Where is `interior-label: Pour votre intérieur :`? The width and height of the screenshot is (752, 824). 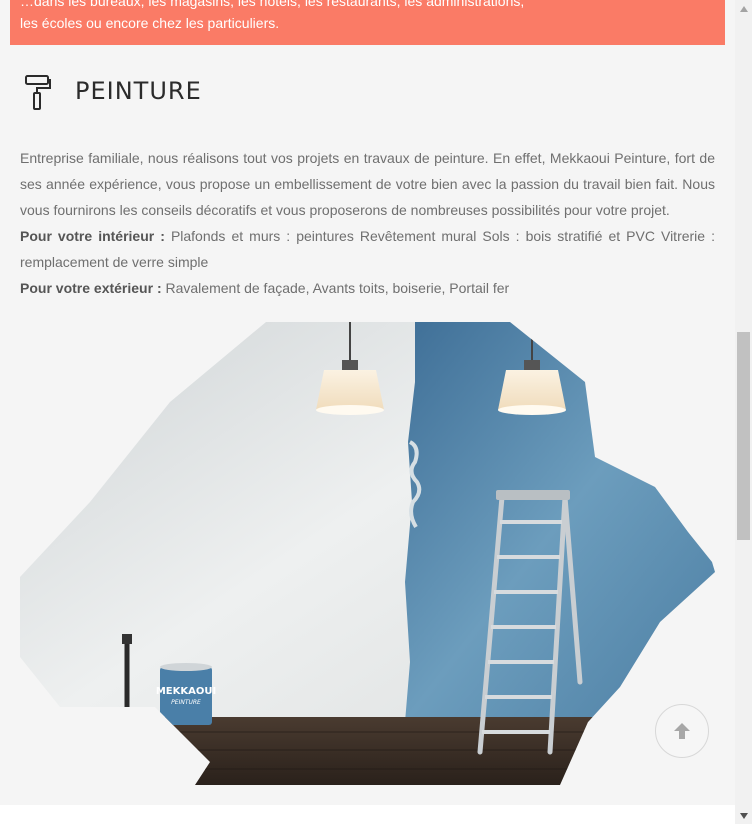
interior-label: Pour votre intérieur : is located at coordinates (92, 236).